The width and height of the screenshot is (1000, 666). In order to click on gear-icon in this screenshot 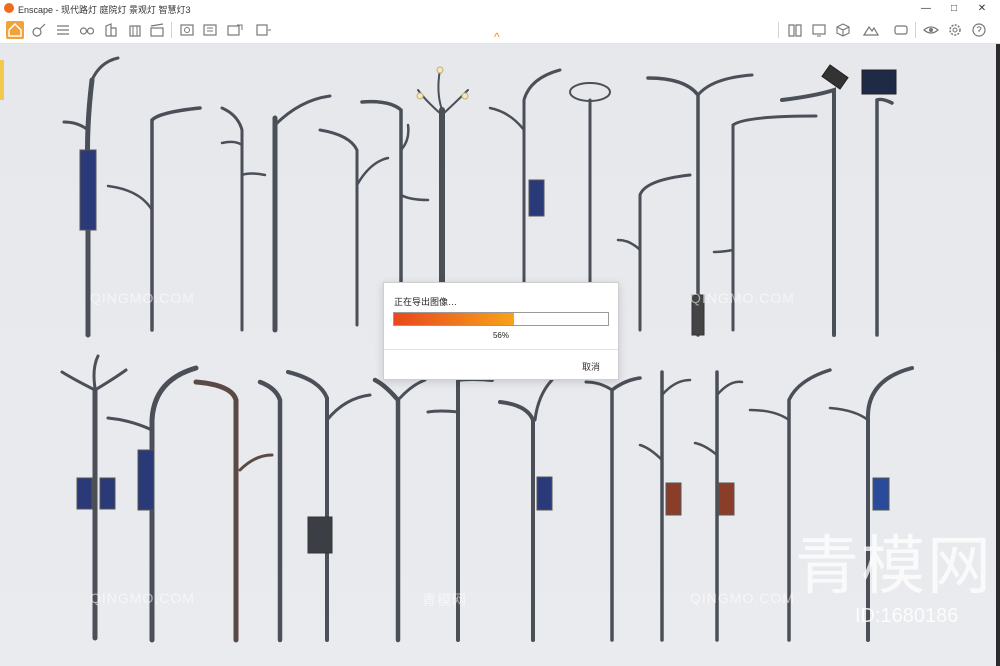, I will do `click(955, 30)`.